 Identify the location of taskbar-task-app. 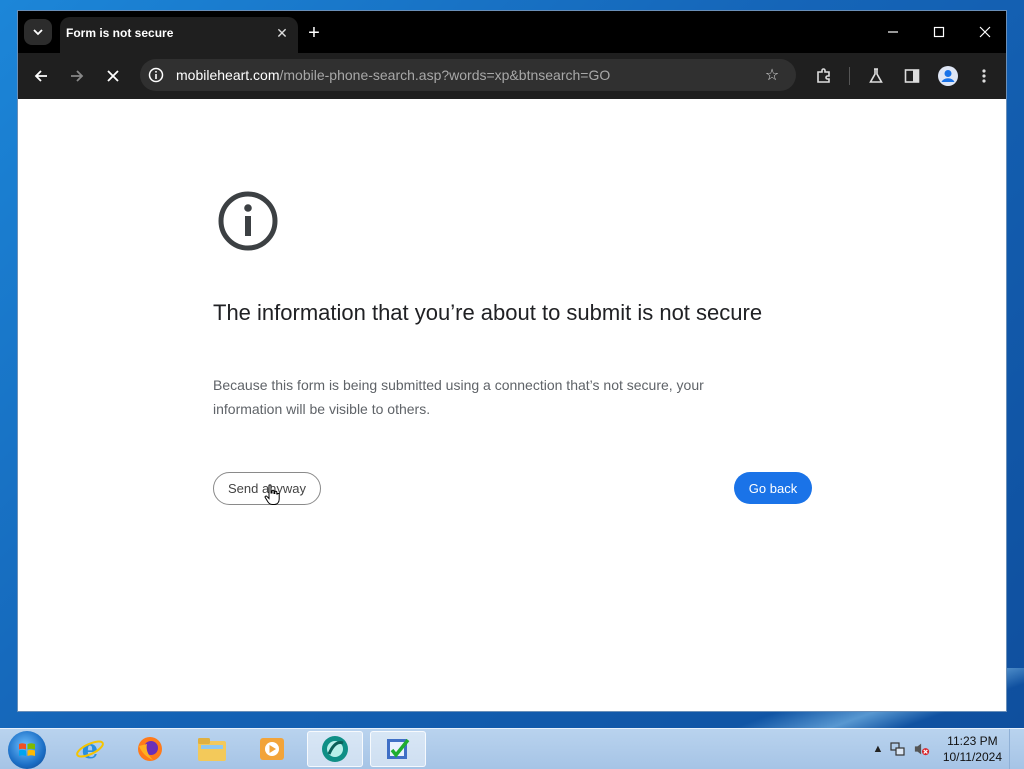
(398, 749).